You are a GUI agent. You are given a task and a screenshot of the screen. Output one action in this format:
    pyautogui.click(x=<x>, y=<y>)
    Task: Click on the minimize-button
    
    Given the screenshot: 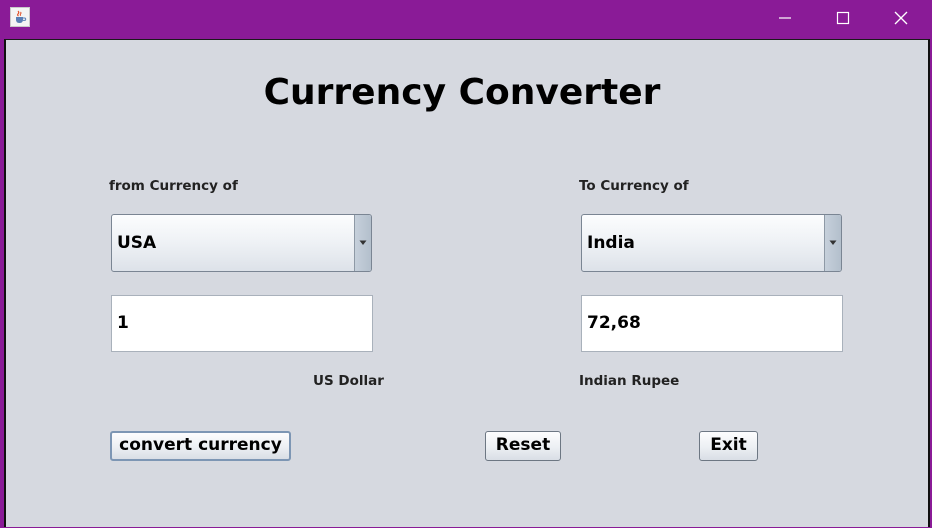 What is the action you would take?
    pyautogui.click(x=785, y=18)
    